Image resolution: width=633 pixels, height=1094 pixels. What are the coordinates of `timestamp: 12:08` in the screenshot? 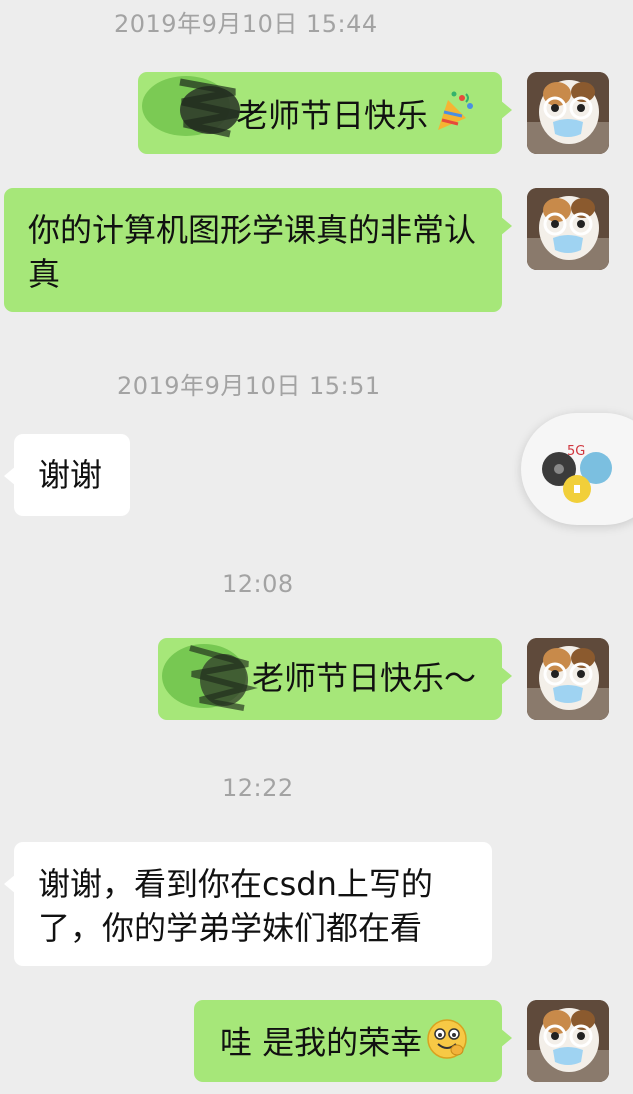 It's located at (258, 584).